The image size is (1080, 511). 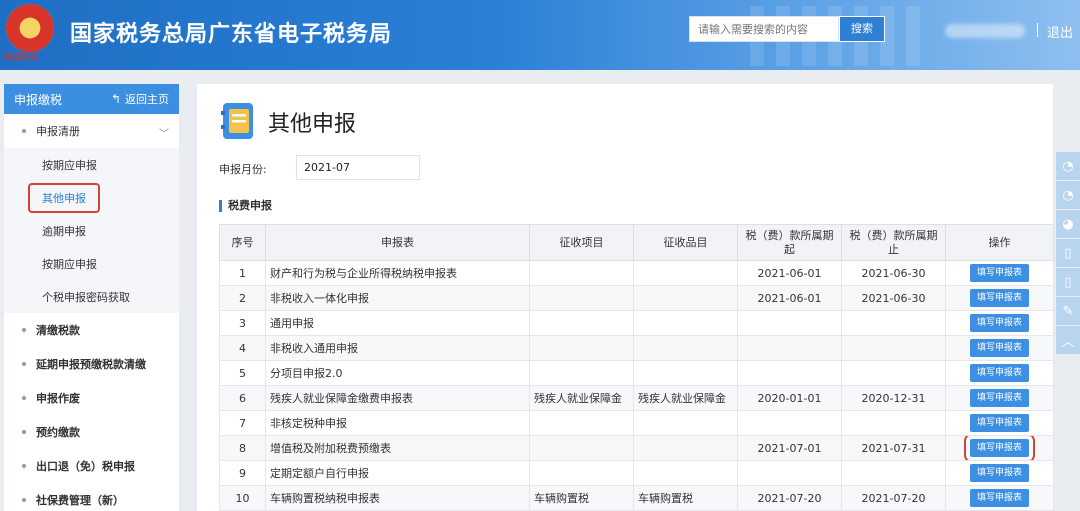 I want to click on notebook-icon, so click(x=237, y=121).